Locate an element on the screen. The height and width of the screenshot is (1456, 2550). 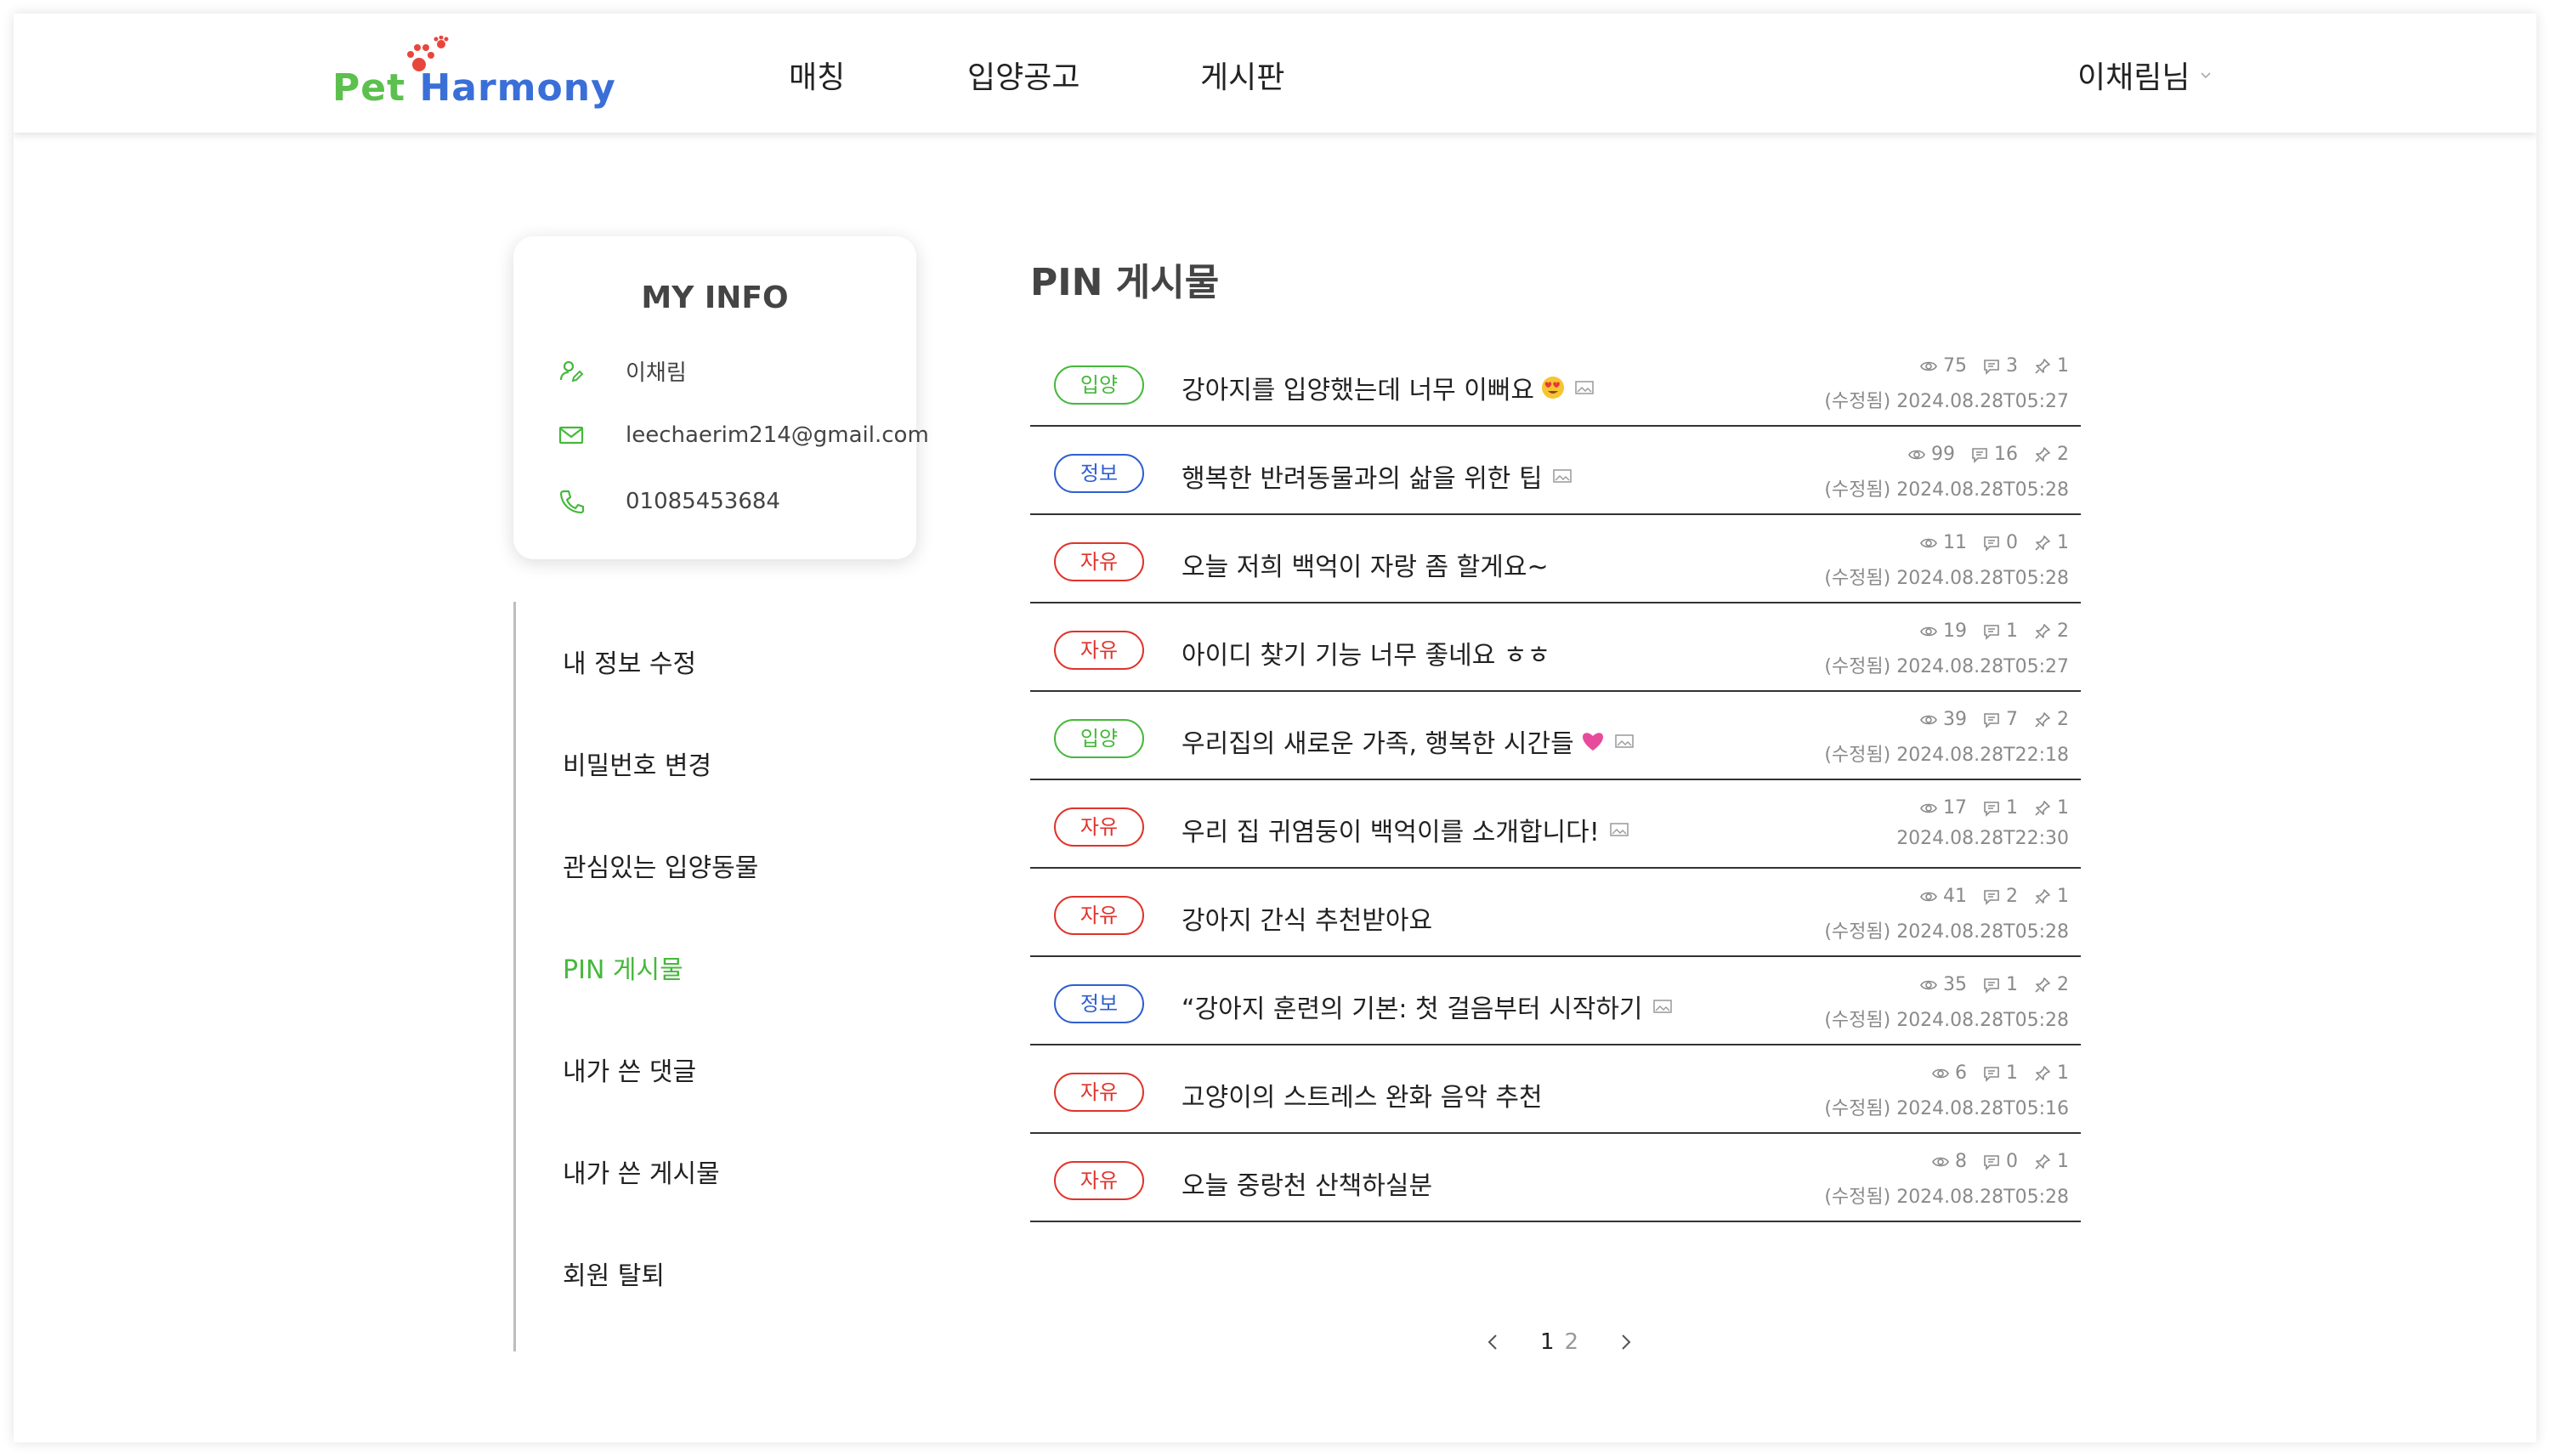
view-count: 99 is located at coordinates (1931, 455).